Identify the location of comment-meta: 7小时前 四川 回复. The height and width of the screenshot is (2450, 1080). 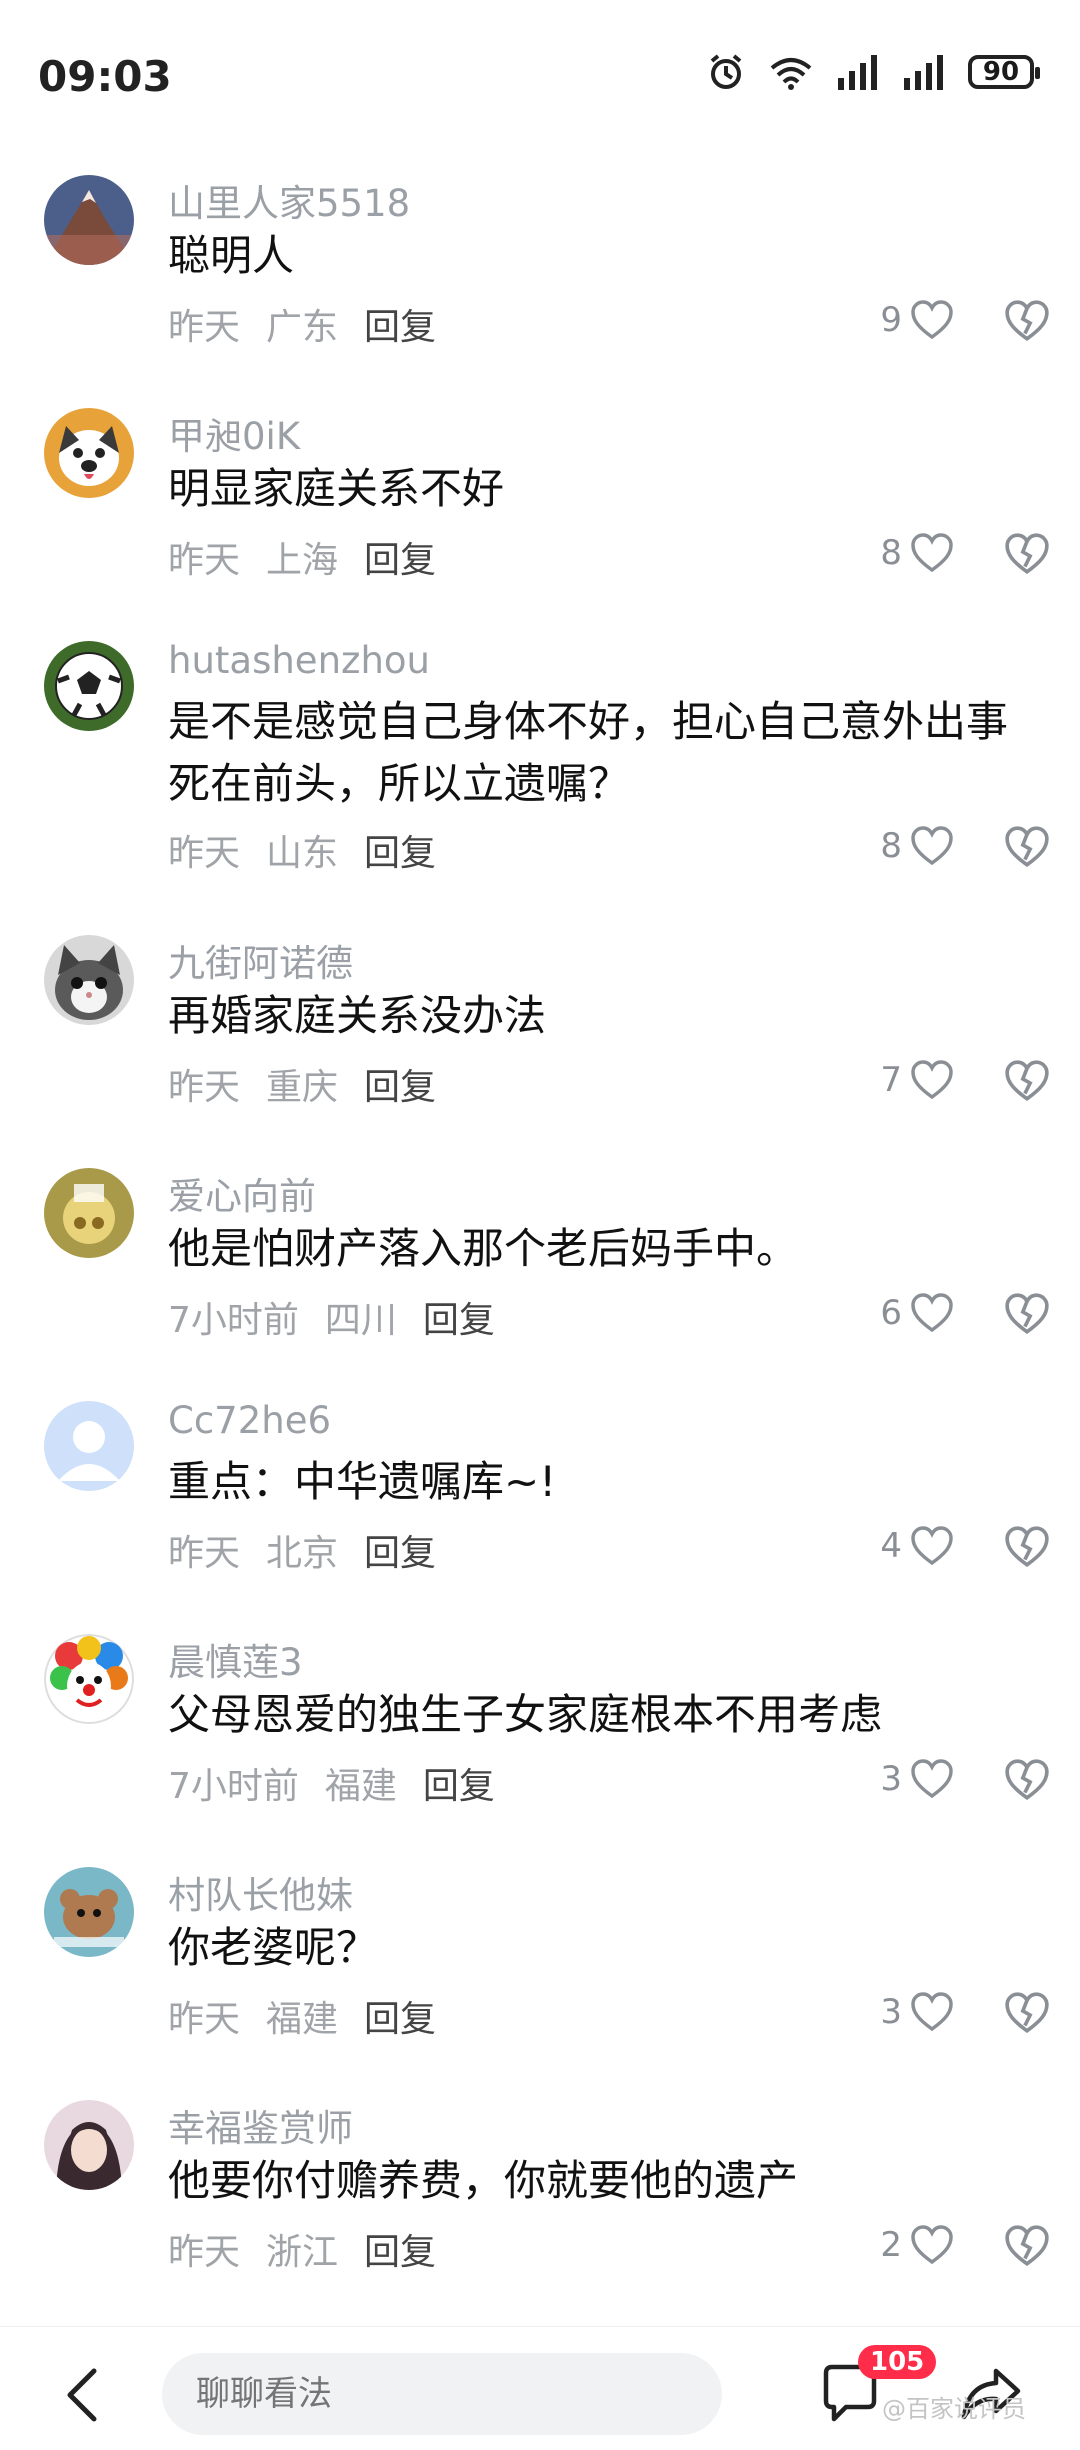
(331, 1317).